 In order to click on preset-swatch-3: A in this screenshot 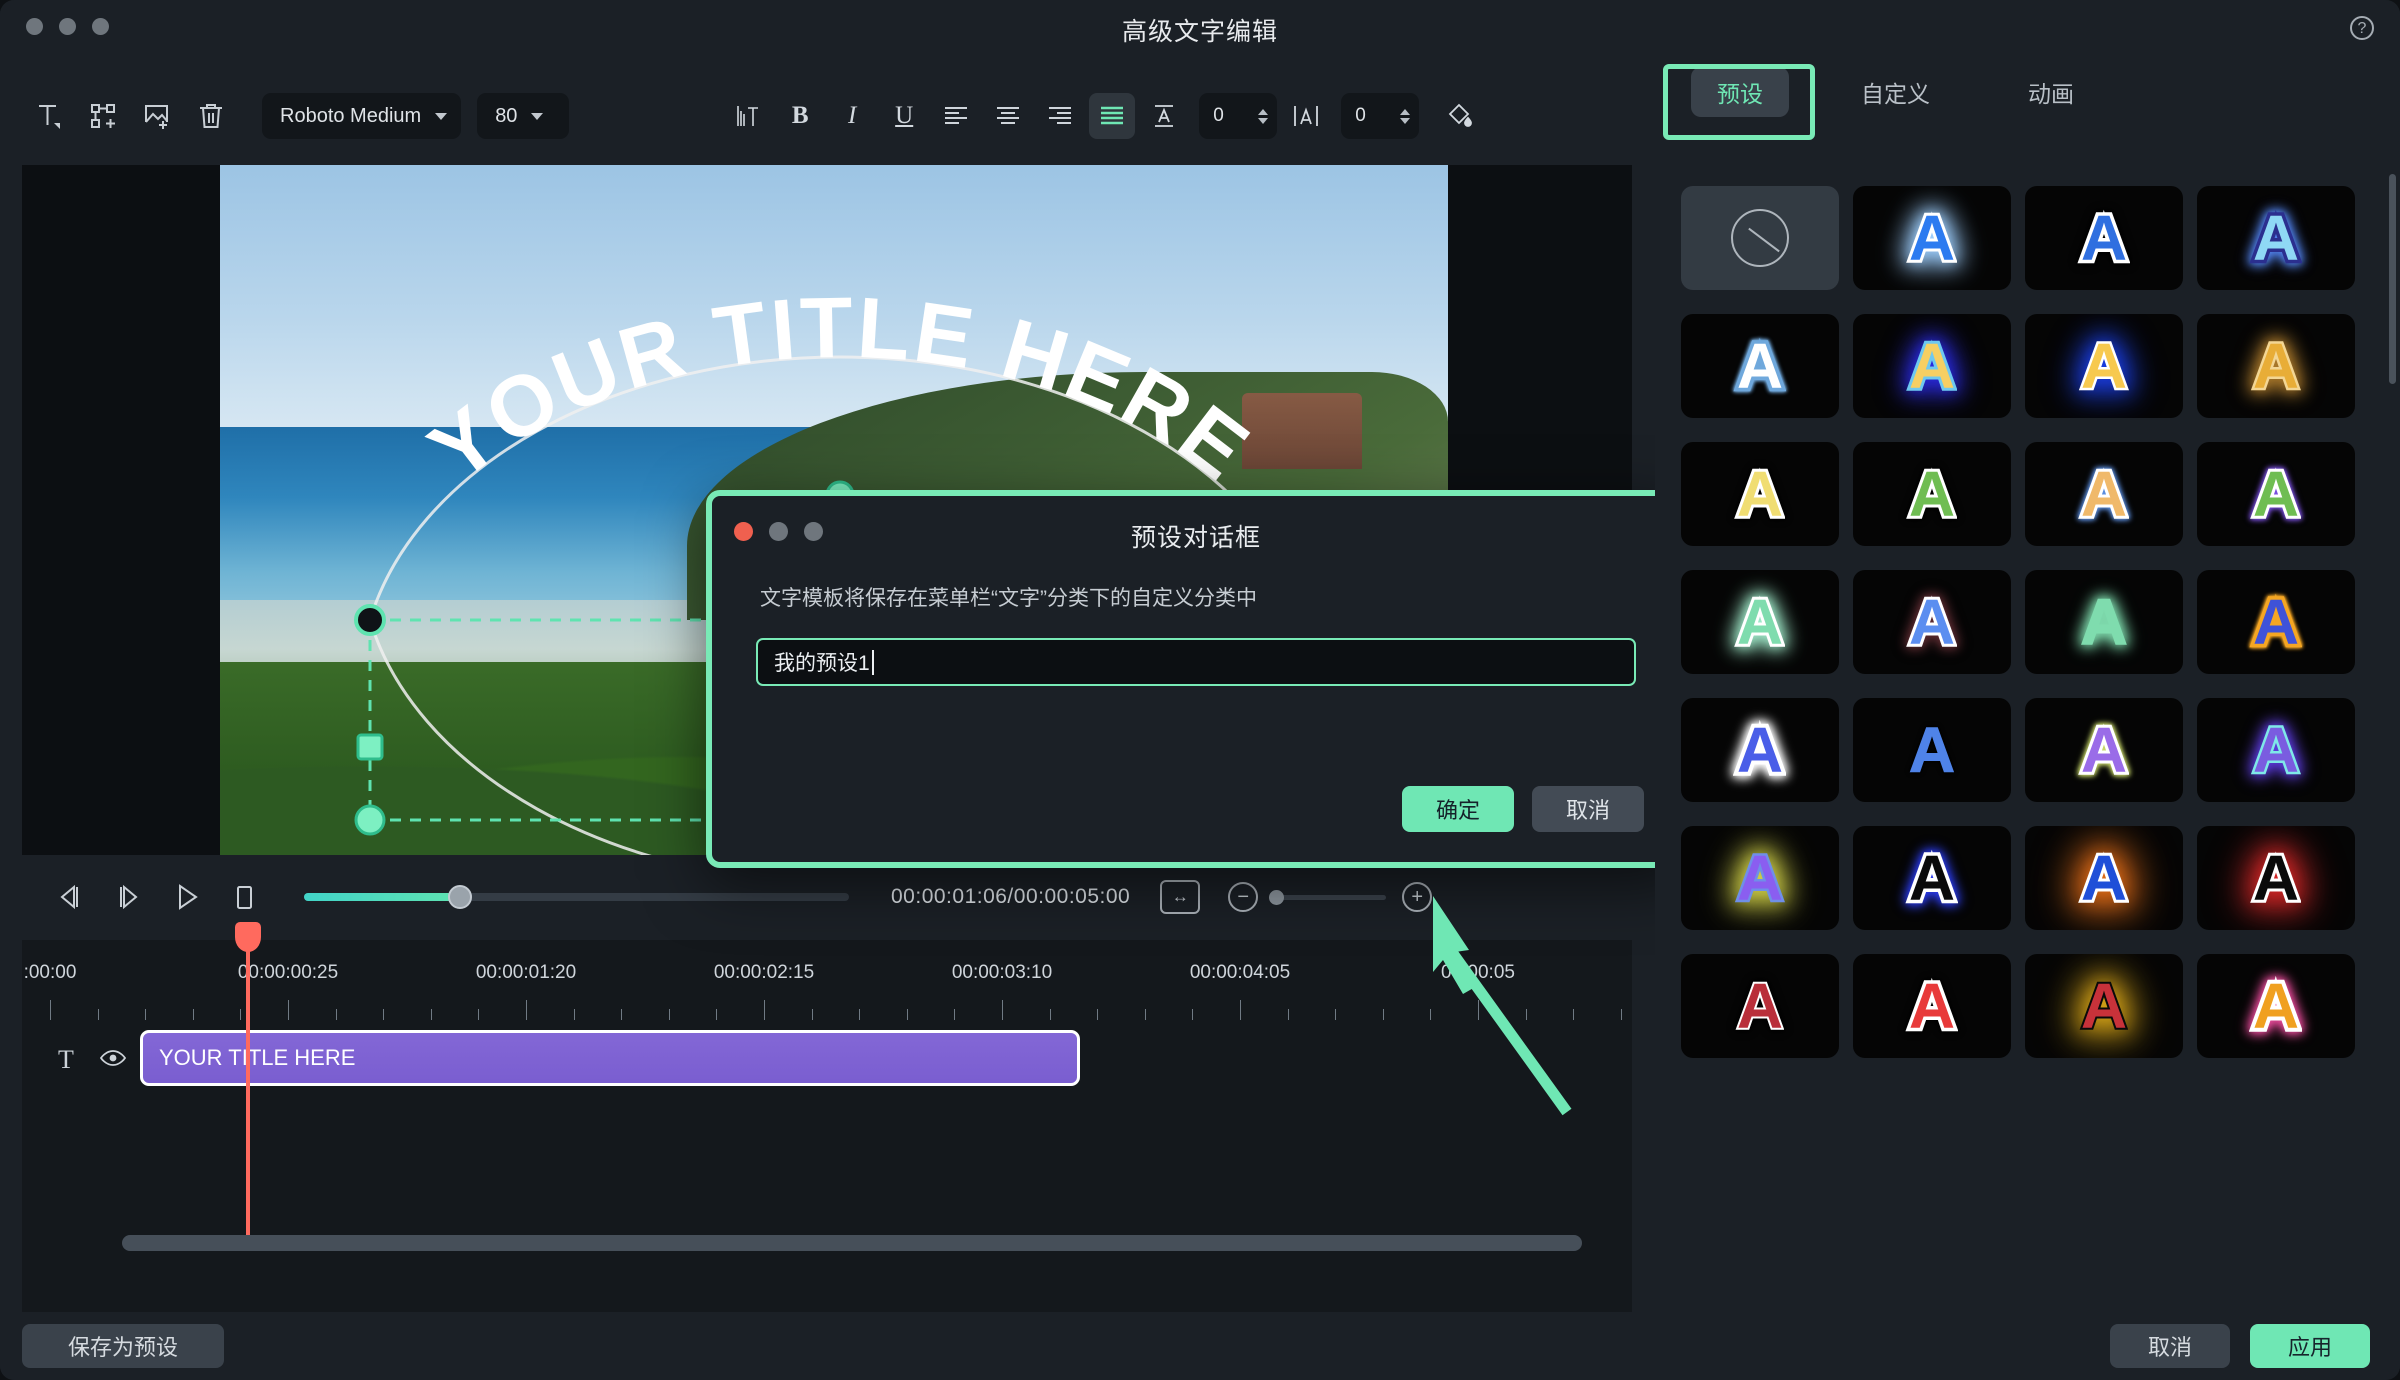, I will do `click(2276, 238)`.